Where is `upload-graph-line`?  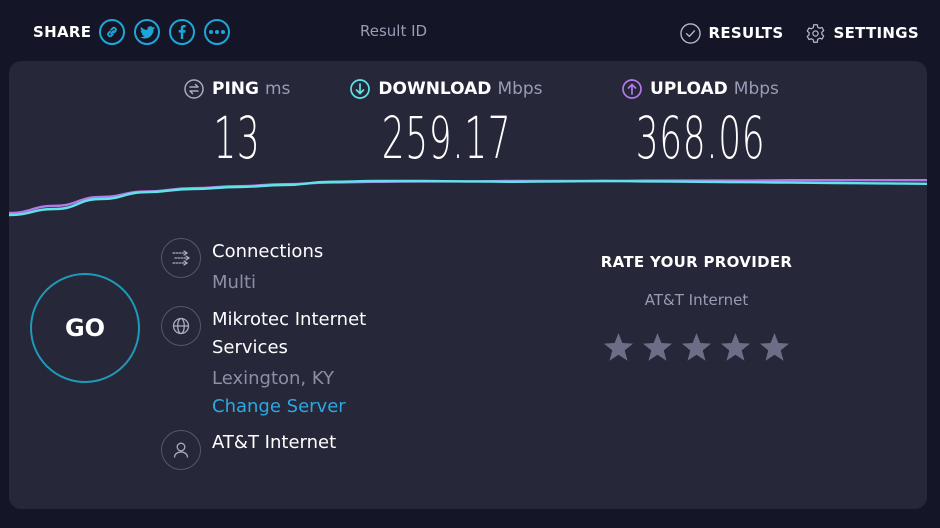 upload-graph-line is located at coordinates (468, 197).